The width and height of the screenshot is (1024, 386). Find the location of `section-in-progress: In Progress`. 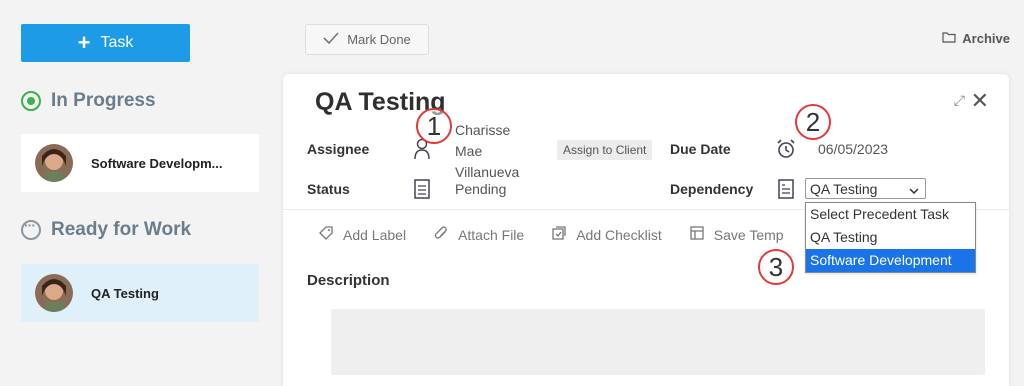

section-in-progress: In Progress is located at coordinates (88, 101).